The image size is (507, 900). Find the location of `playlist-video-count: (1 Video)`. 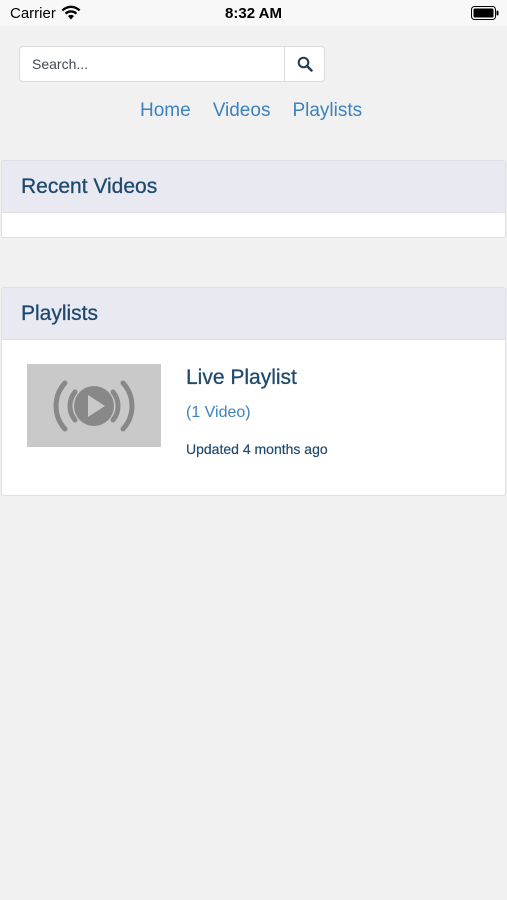

playlist-video-count: (1 Video) is located at coordinates (218, 412).